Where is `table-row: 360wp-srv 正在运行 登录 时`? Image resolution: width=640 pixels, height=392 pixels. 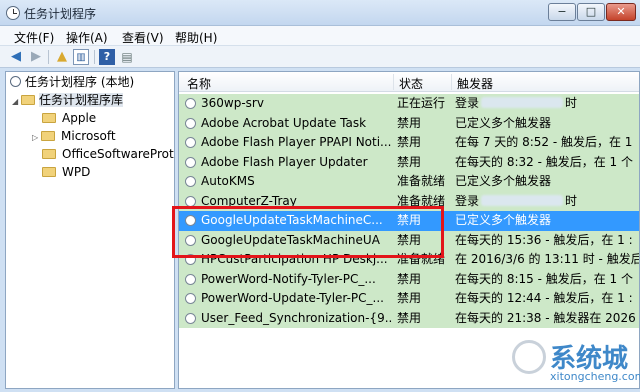 table-row: 360wp-srv 正在运行 登录 时 is located at coordinates (409, 104).